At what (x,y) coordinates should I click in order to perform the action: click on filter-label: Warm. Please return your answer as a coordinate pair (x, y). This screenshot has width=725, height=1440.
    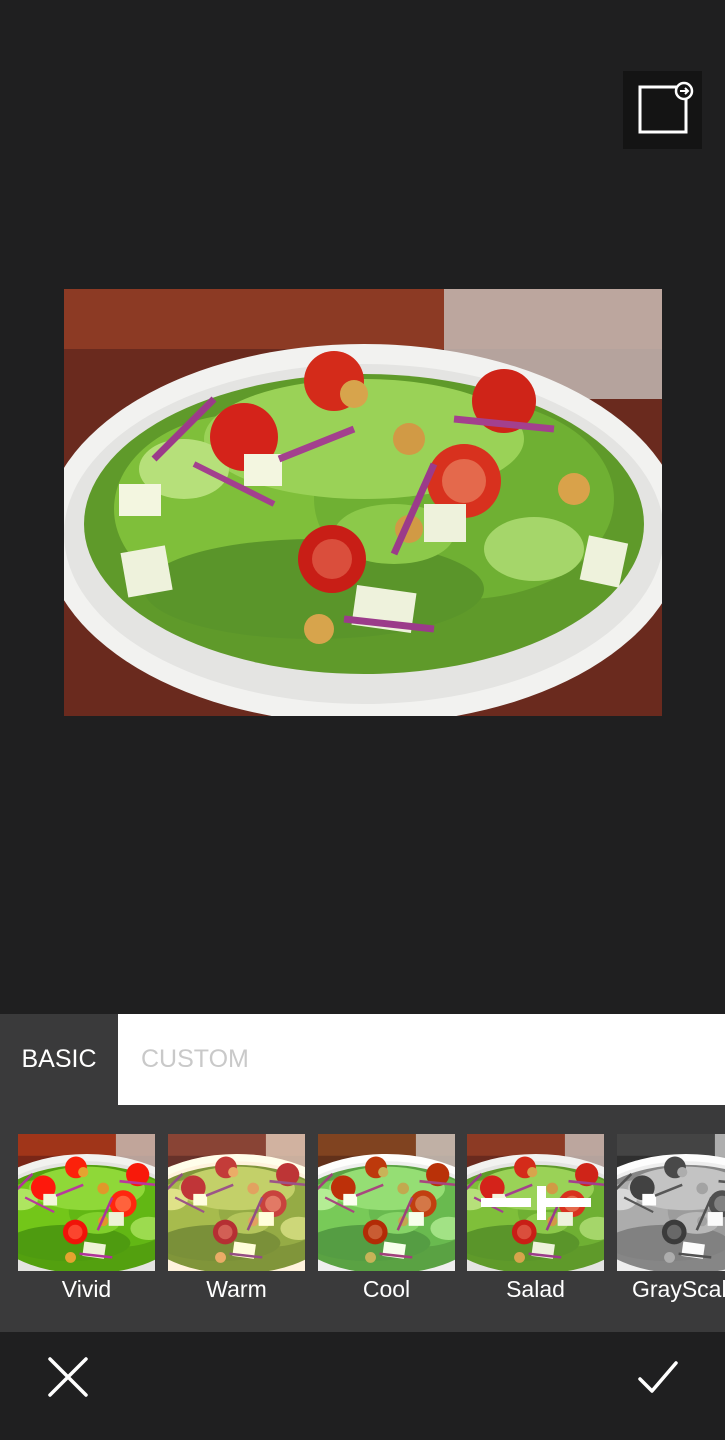
    Looking at the image, I should click on (236, 1289).